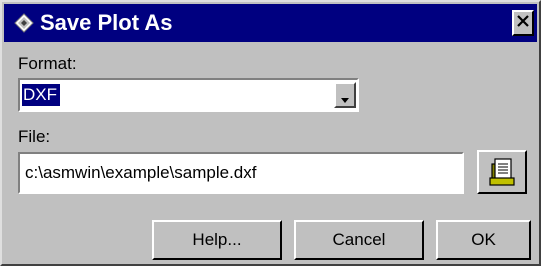 This screenshot has height=266, width=541. What do you see at coordinates (106, 22) in the screenshot?
I see `window-title: Save Plot As` at bounding box center [106, 22].